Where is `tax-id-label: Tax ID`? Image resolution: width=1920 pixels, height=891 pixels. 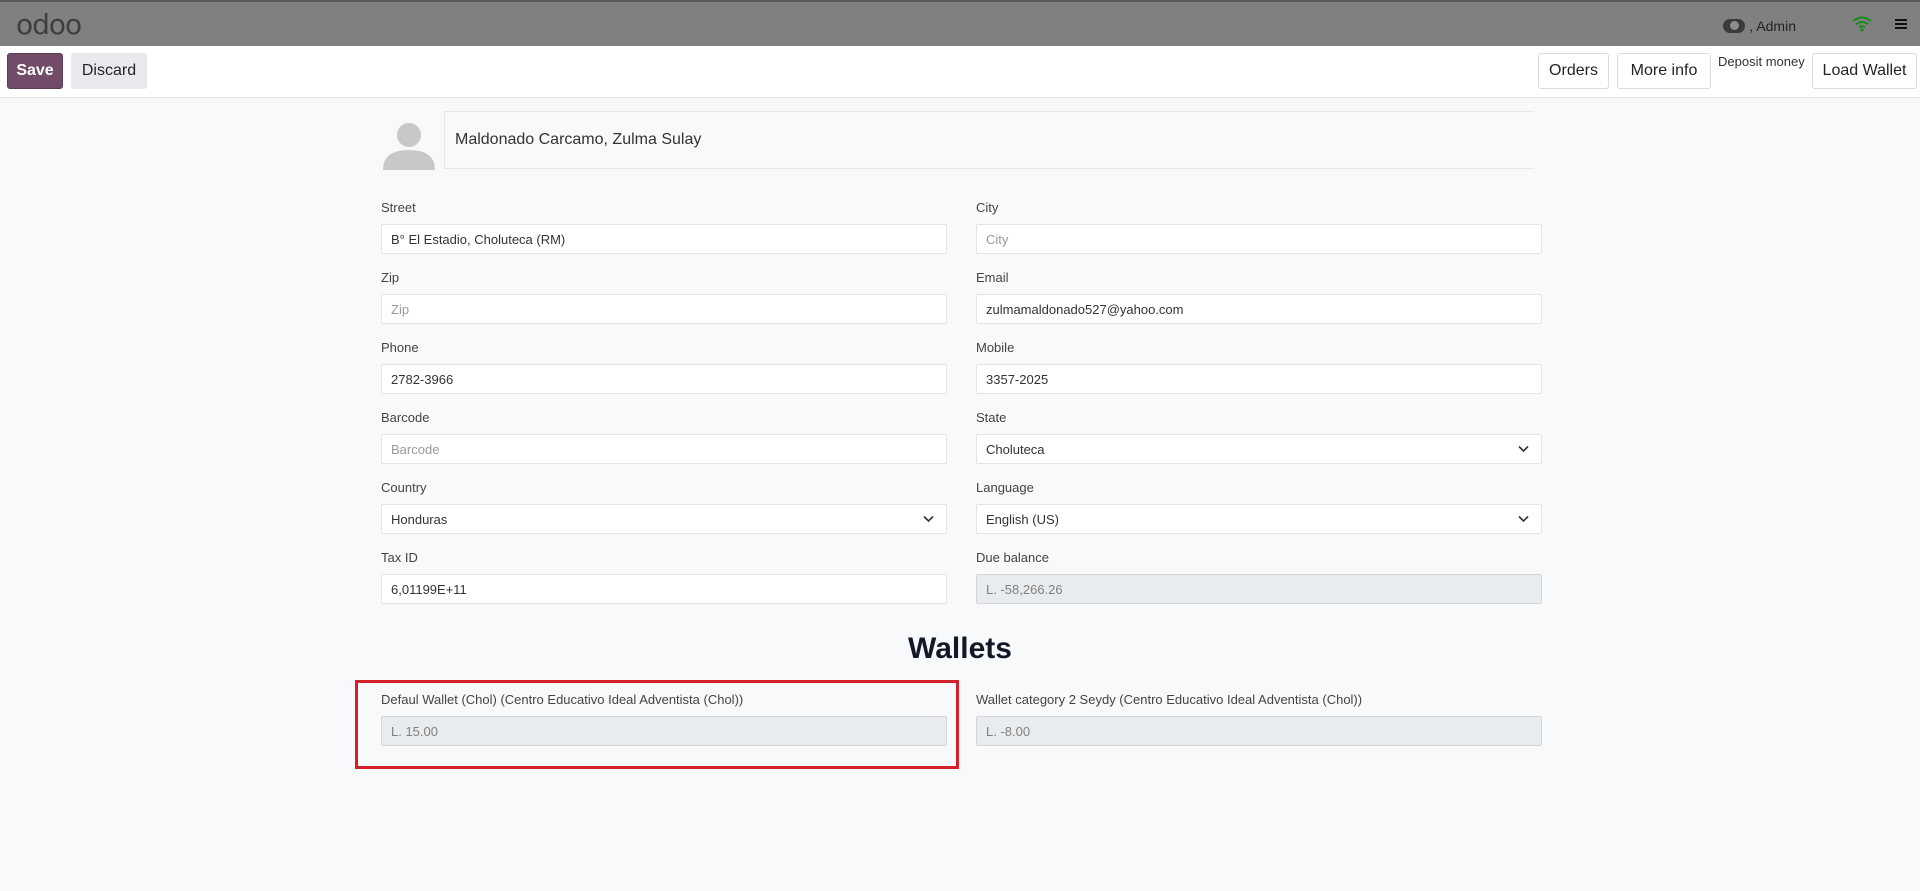 tax-id-label: Tax ID is located at coordinates (399, 557).